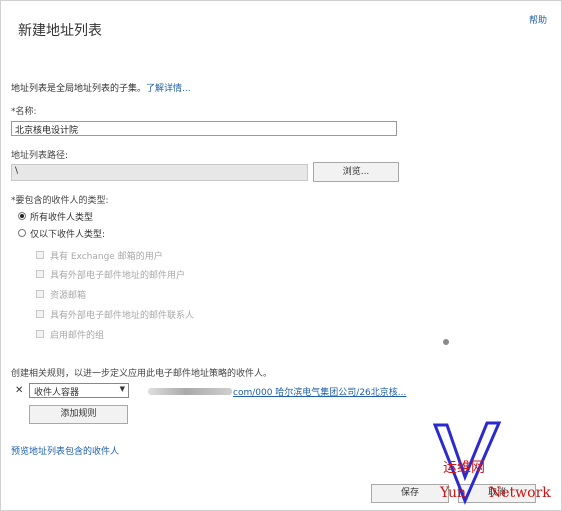  What do you see at coordinates (67, 233) in the screenshot?
I see `radio-only-following-label: 仅以下收件人类型:` at bounding box center [67, 233].